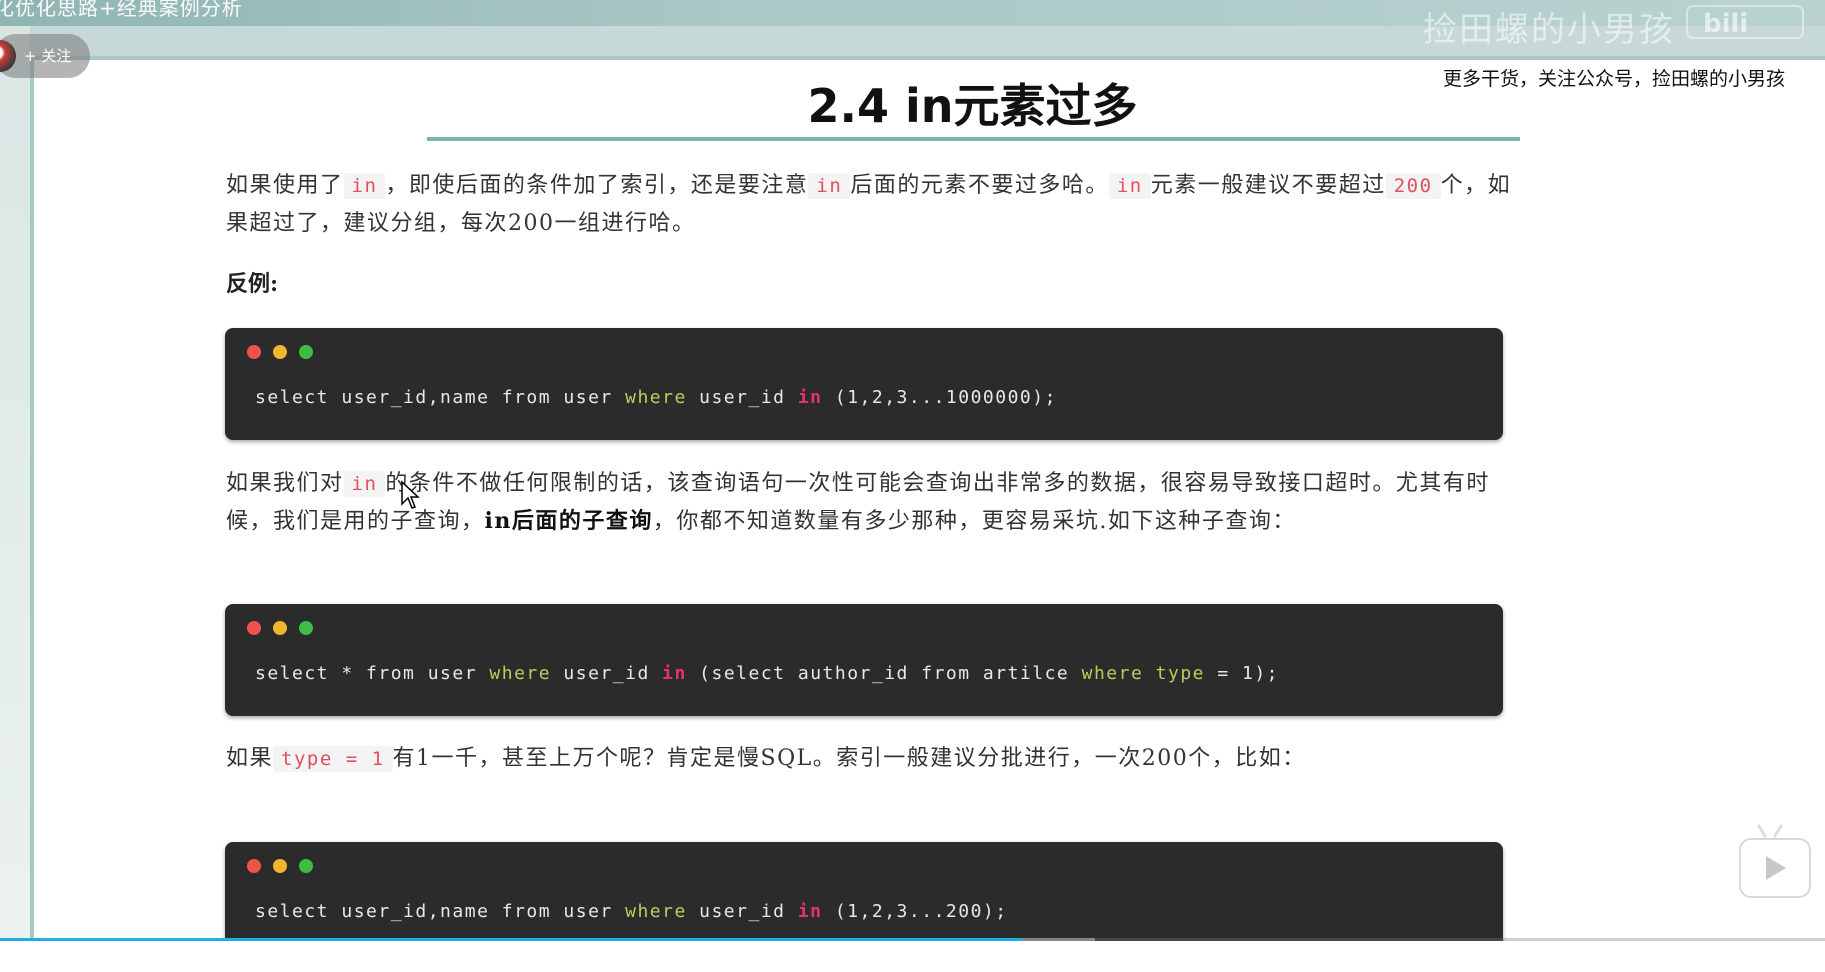  Describe the element at coordinates (333, 759) in the screenshot. I see `inline-code: type = 1` at that location.